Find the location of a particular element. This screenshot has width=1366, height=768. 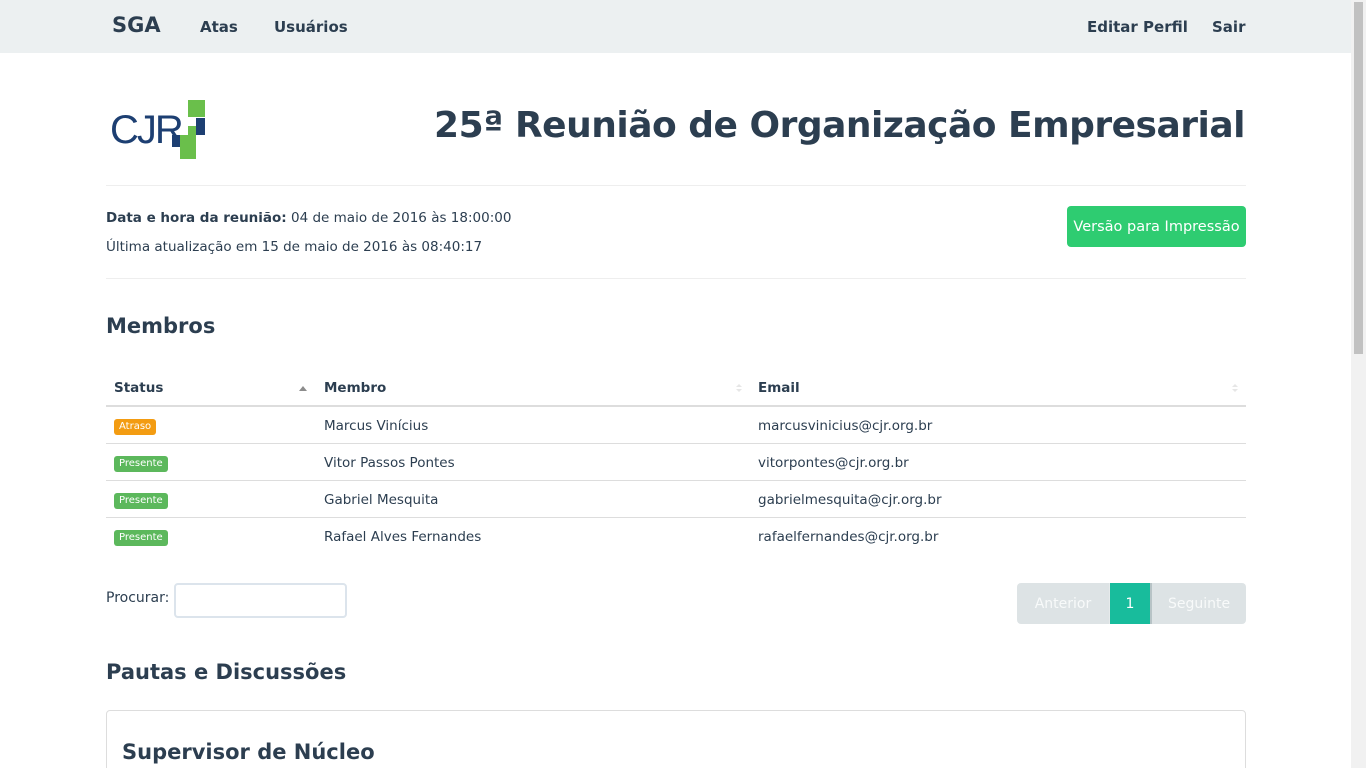

members-section-title: Membros is located at coordinates (161, 326).